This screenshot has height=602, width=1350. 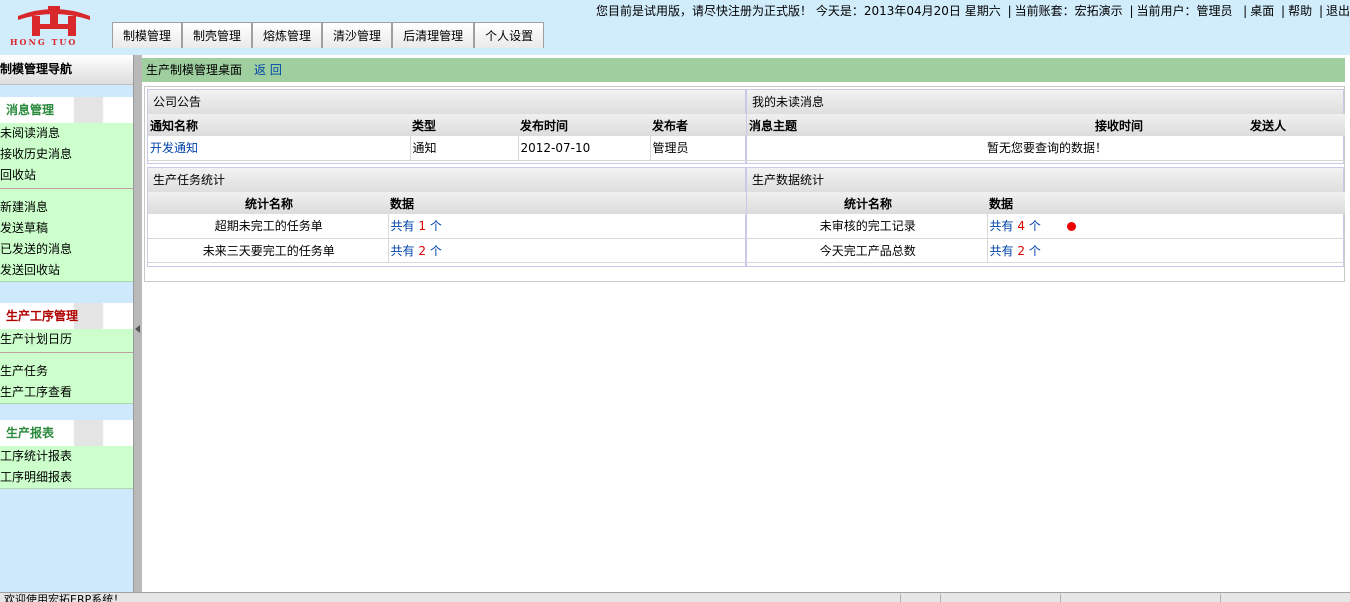 I want to click on table-row: 未审核的完工记录 共有 4 个, so click(x=1046, y=226).